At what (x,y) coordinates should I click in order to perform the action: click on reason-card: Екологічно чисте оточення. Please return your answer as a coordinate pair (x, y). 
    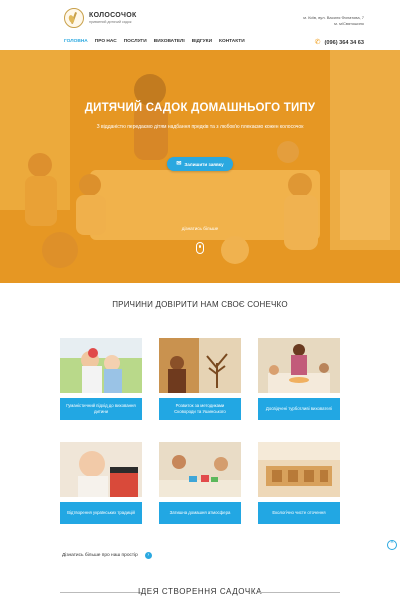
    Looking at the image, I should click on (299, 483).